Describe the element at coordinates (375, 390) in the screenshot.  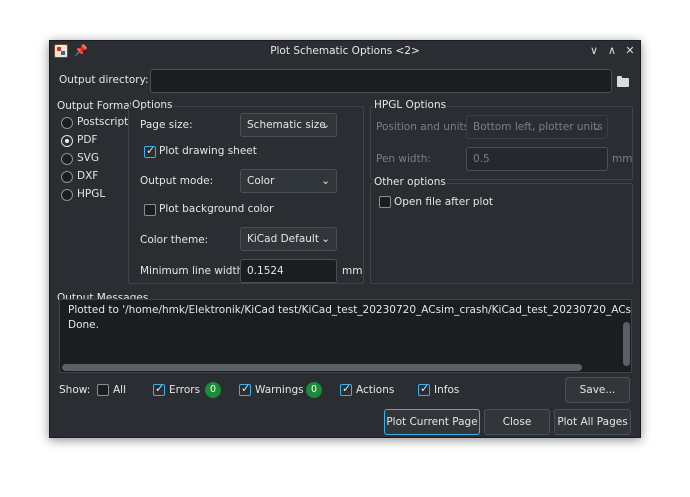
I see `filter-actions-label: Actions` at that location.